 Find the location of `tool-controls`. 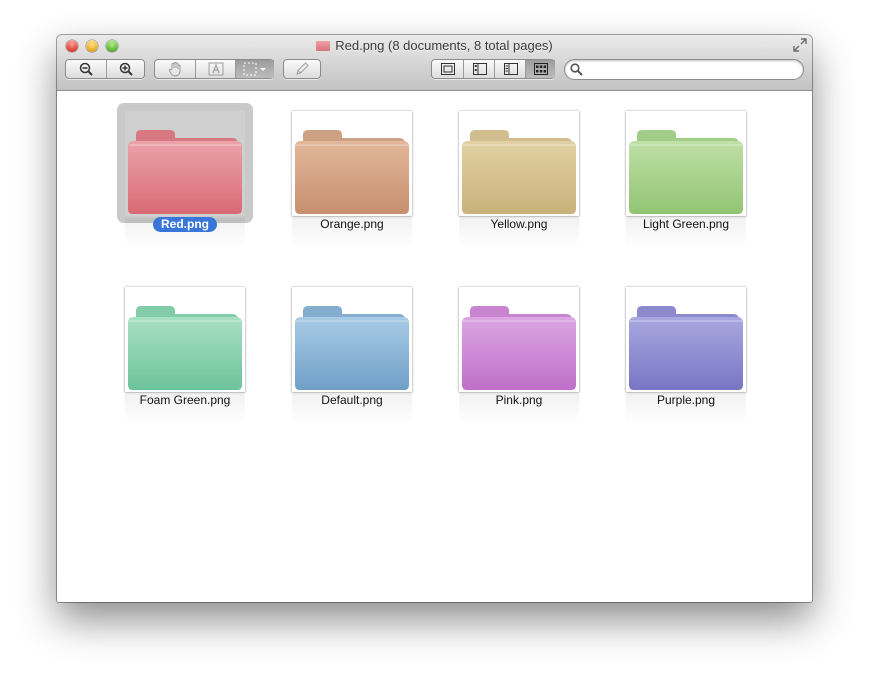

tool-controls is located at coordinates (214, 69).